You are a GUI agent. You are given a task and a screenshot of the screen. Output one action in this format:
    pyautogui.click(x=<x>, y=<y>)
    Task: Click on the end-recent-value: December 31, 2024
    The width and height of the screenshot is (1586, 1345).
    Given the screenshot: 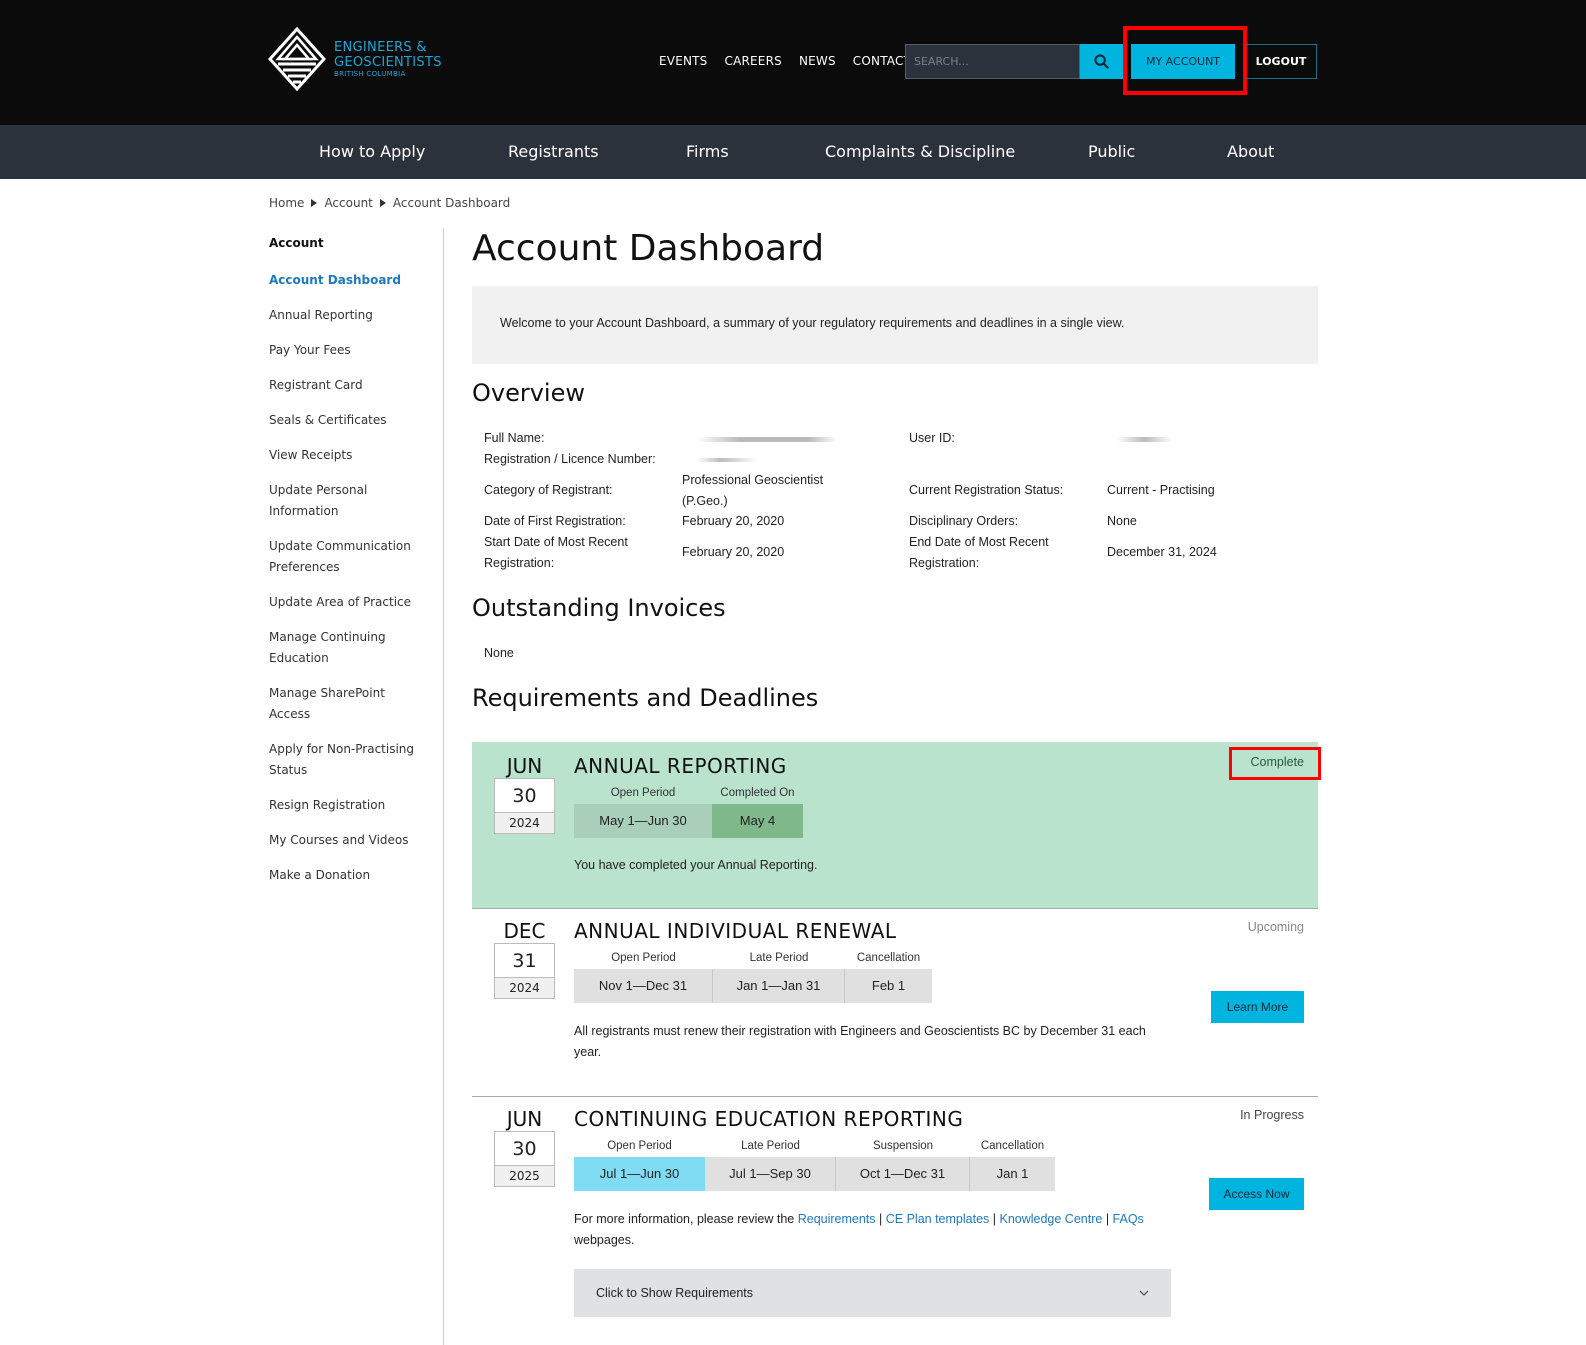 What is the action you would take?
    pyautogui.click(x=1162, y=552)
    